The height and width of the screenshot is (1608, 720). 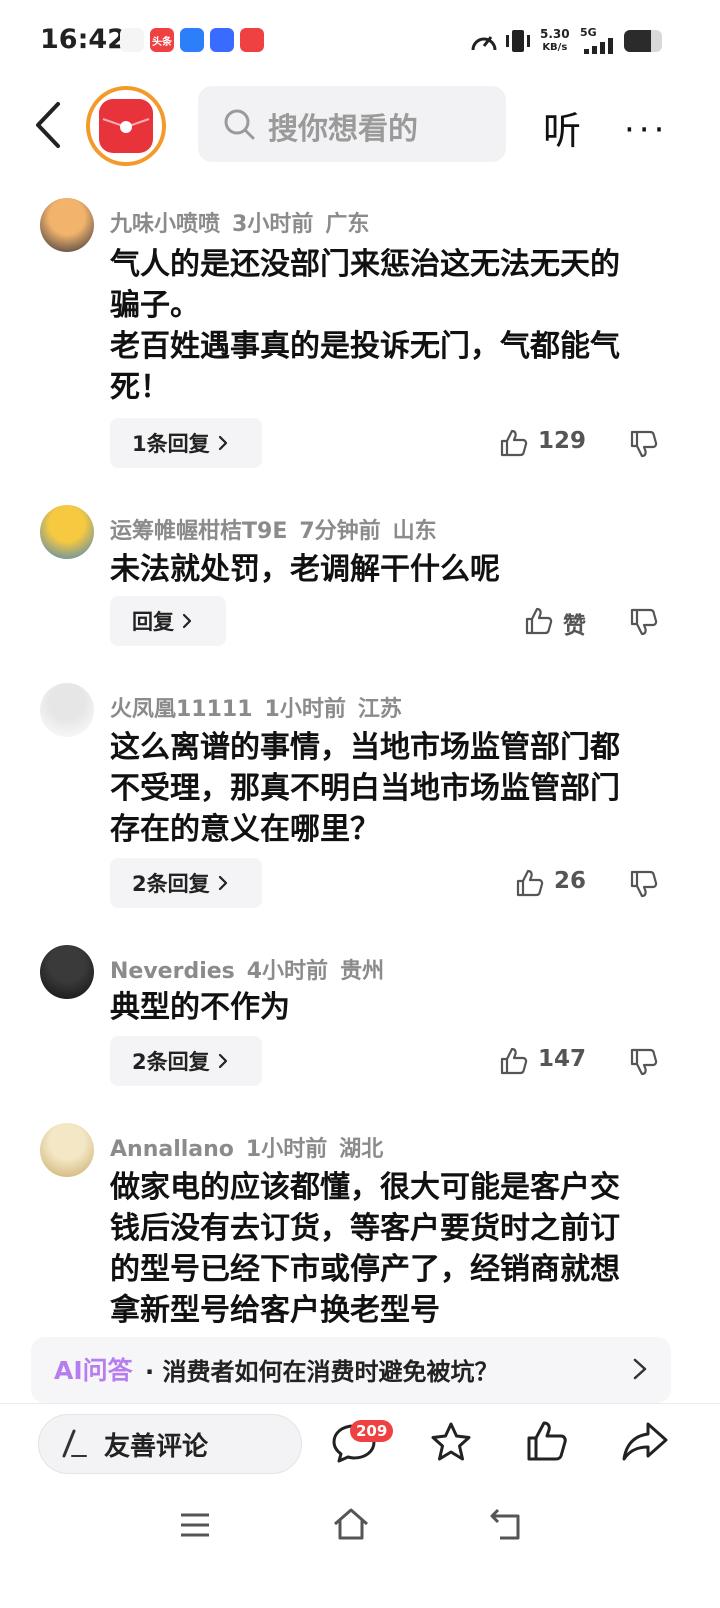 What do you see at coordinates (598, 46) in the screenshot?
I see `signal-icon` at bounding box center [598, 46].